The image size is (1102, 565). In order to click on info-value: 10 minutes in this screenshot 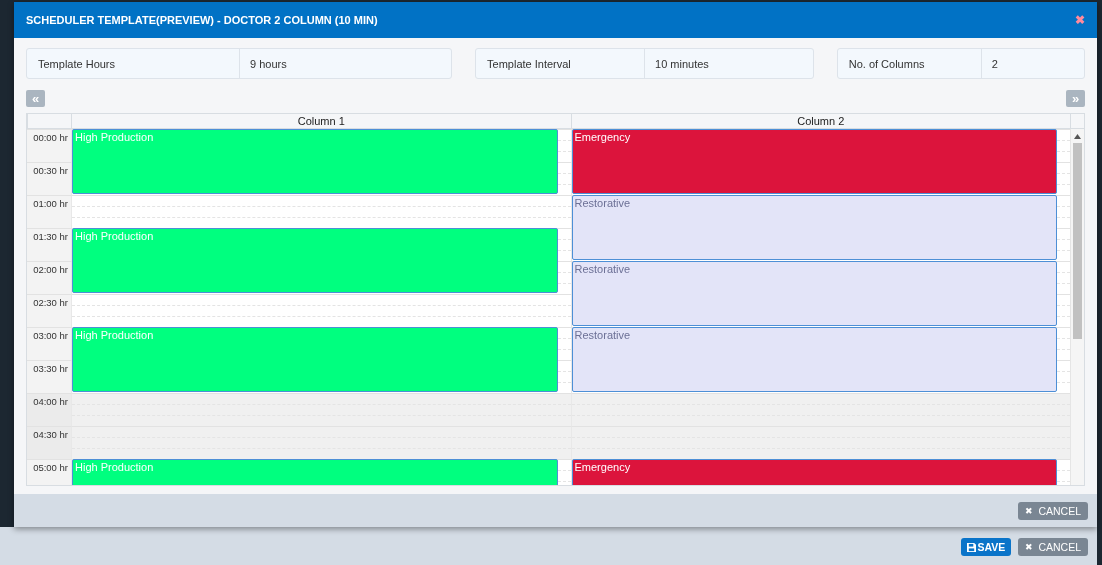, I will do `click(682, 64)`.